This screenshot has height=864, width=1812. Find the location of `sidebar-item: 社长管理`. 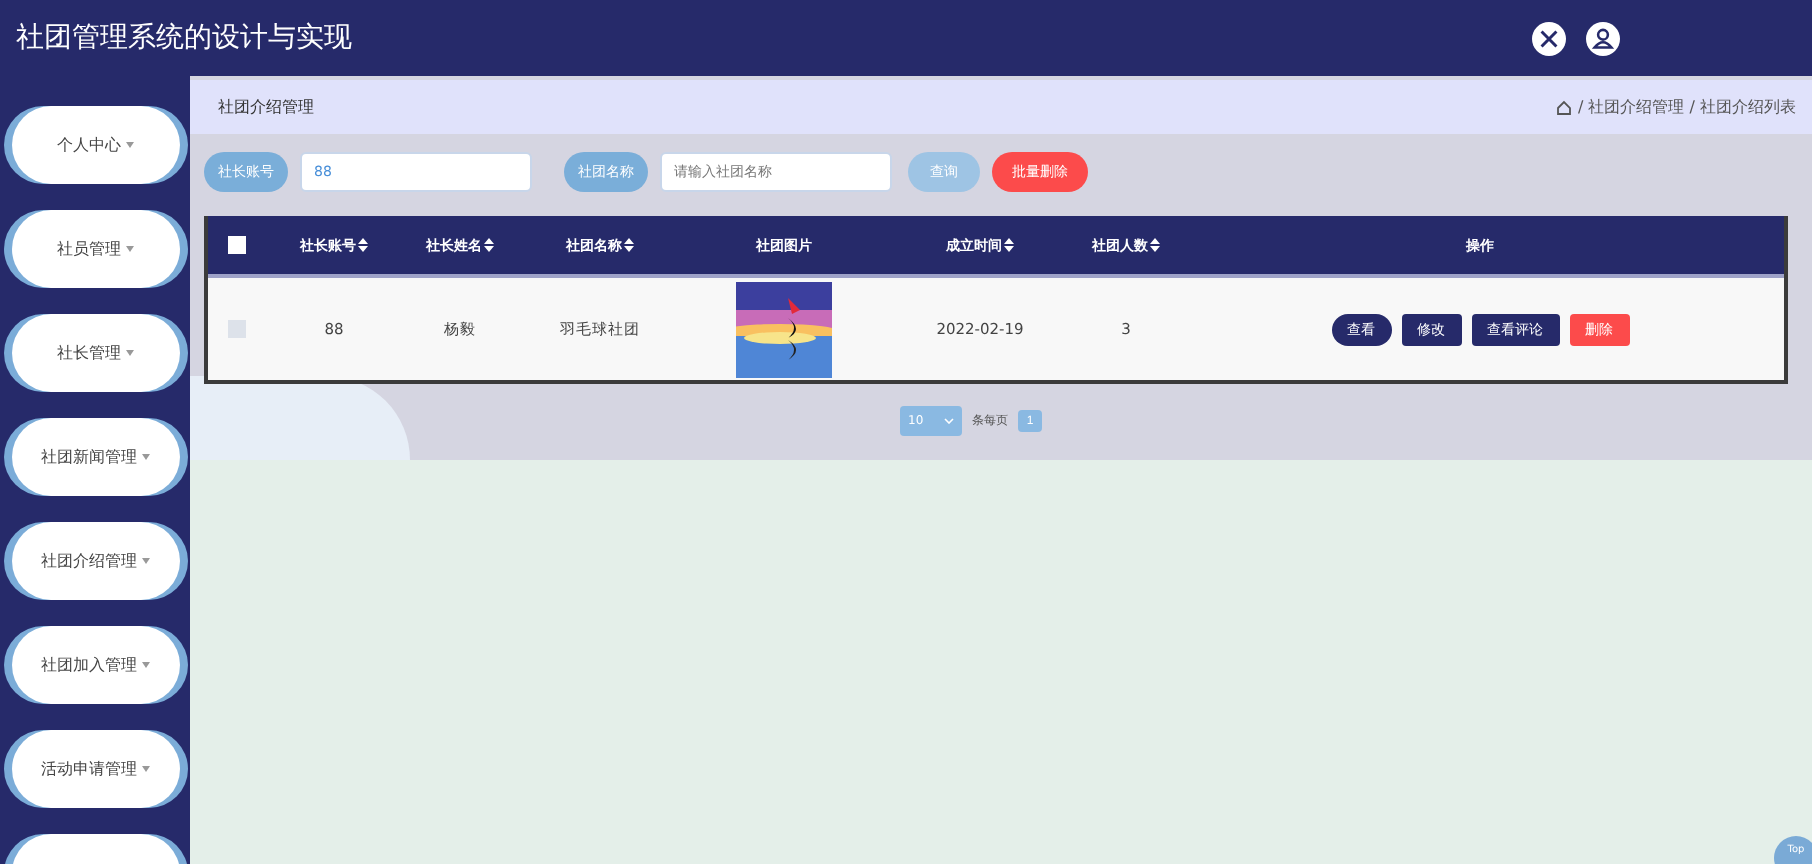

sidebar-item: 社长管理 is located at coordinates (95, 353).